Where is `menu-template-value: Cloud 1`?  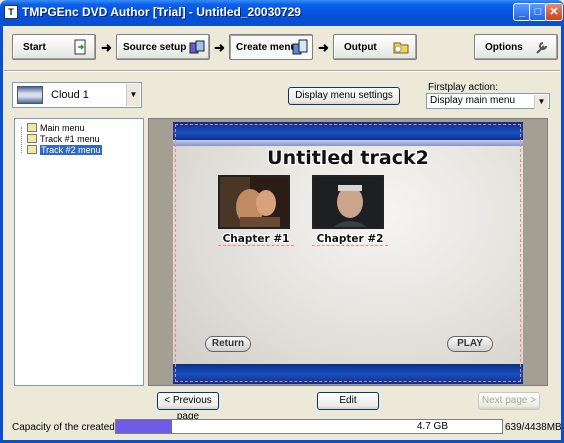
menu-template-value: Cloud 1 is located at coordinates (70, 95).